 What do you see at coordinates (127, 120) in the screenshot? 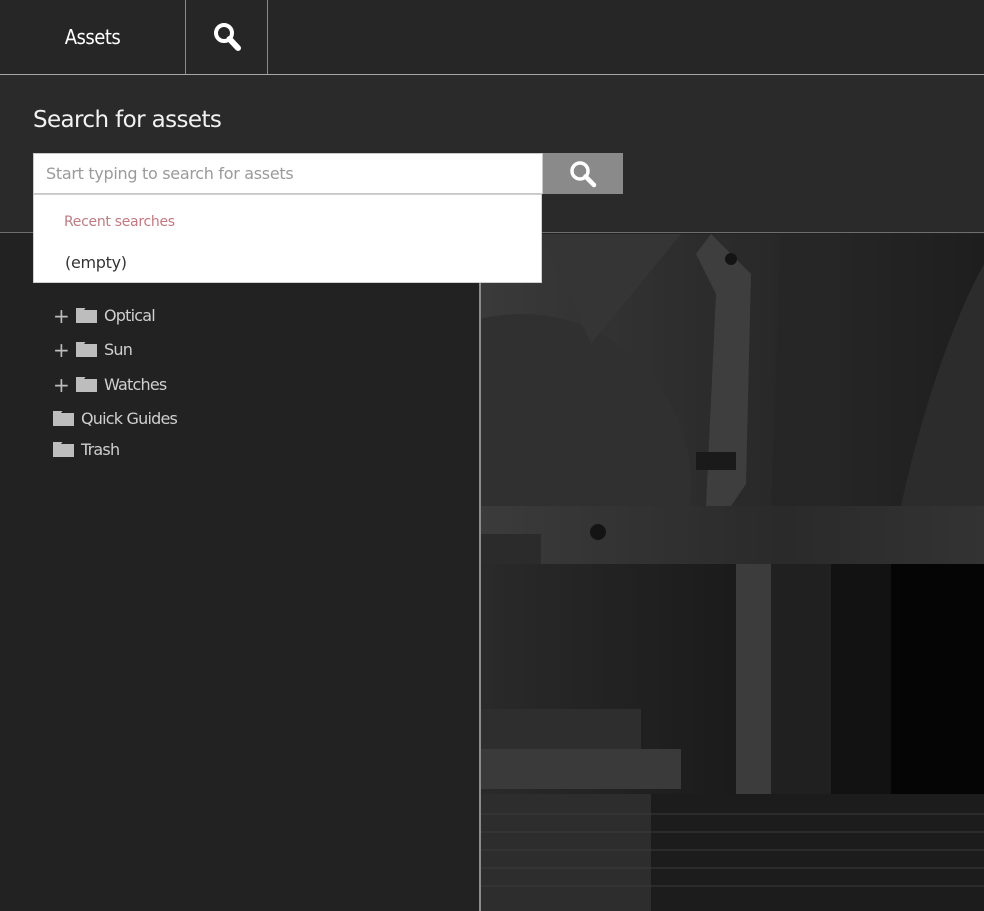
I see `search-title: Search for assets` at bounding box center [127, 120].